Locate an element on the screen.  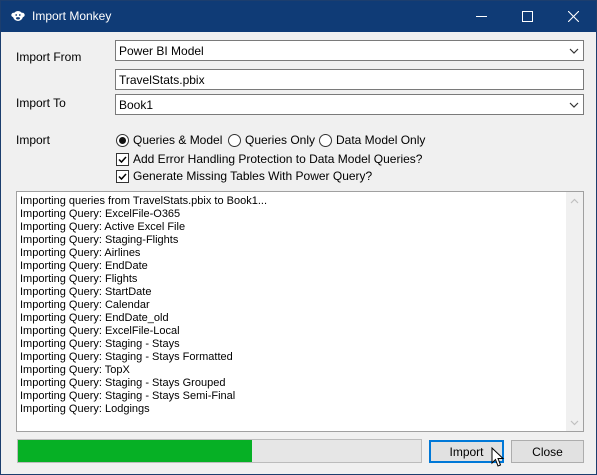
close-icon is located at coordinates (573, 16).